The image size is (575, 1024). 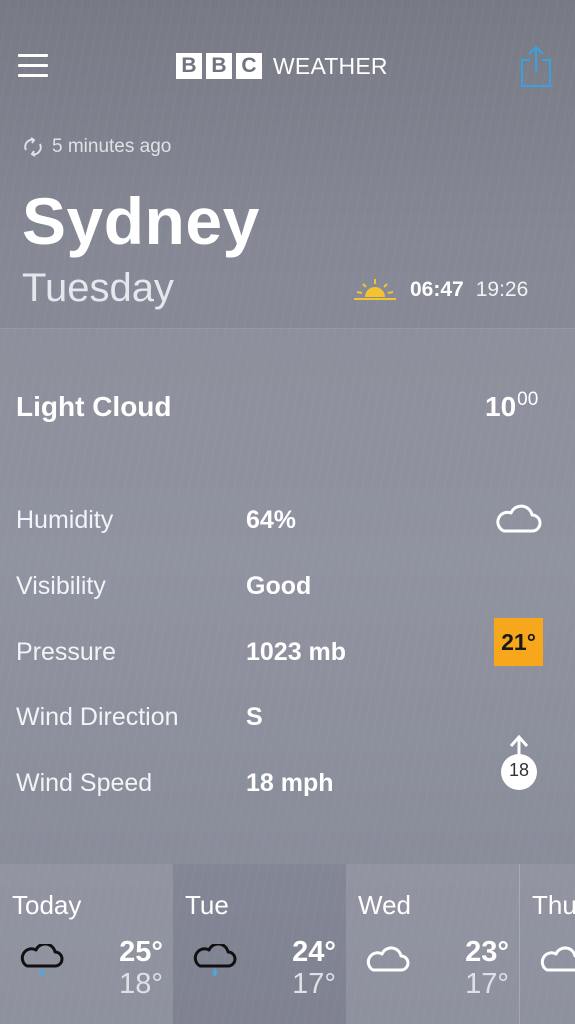 I want to click on condition-text: Light Cloud, so click(x=94, y=406).